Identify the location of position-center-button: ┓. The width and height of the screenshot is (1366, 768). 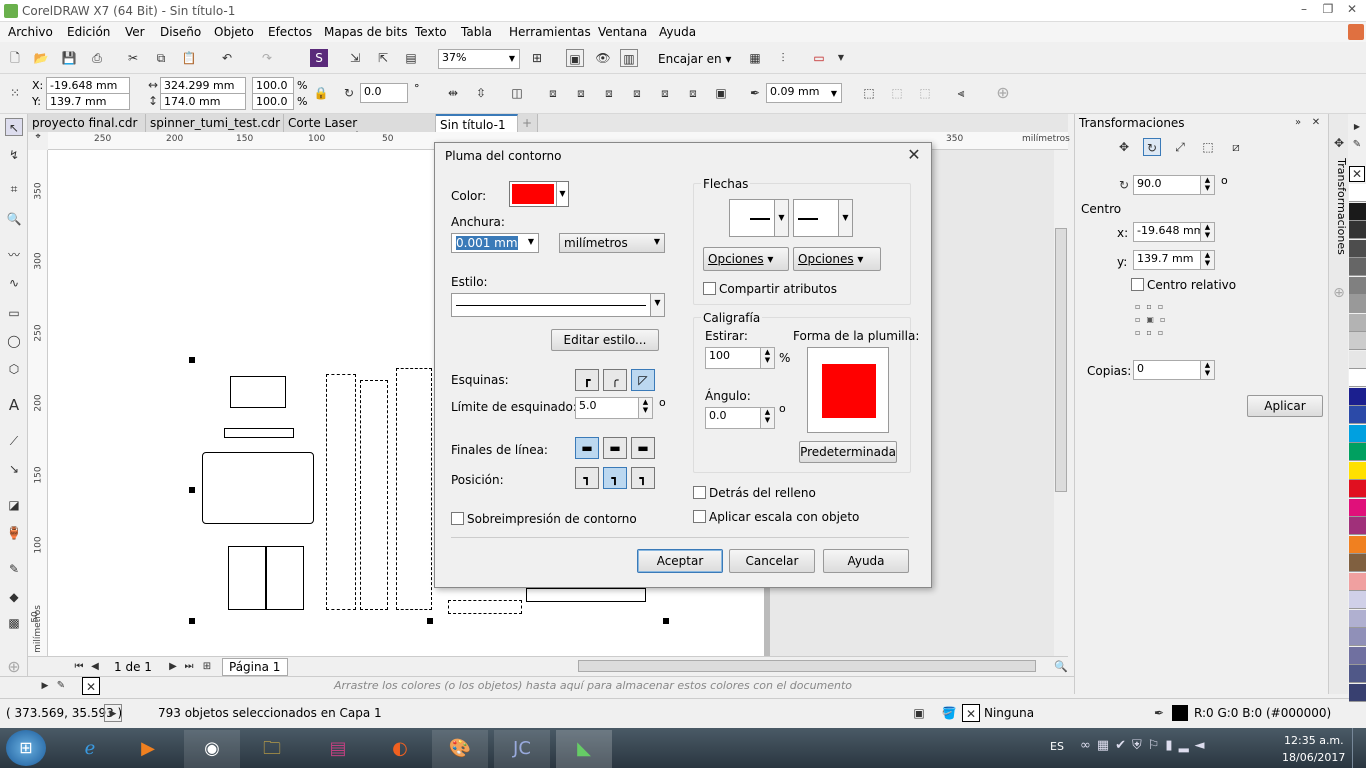
(615, 478).